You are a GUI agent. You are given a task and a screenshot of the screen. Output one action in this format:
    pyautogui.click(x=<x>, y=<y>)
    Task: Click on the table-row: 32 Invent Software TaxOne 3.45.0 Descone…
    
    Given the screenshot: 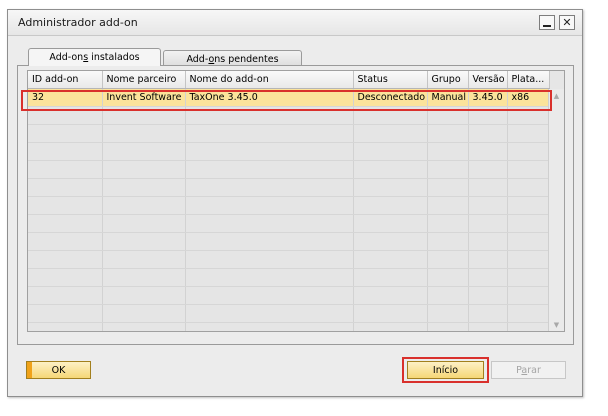 What is the action you would take?
    pyautogui.click(x=289, y=97)
    